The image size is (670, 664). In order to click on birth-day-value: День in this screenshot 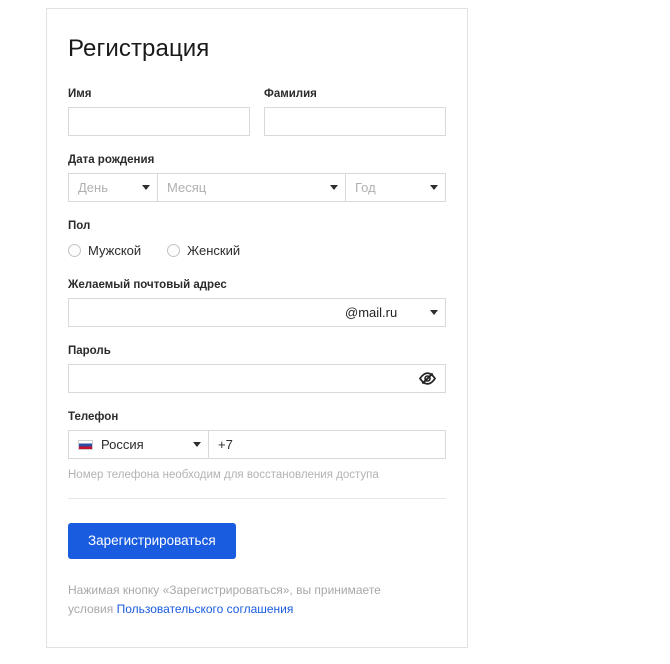, I will do `click(93, 187)`.